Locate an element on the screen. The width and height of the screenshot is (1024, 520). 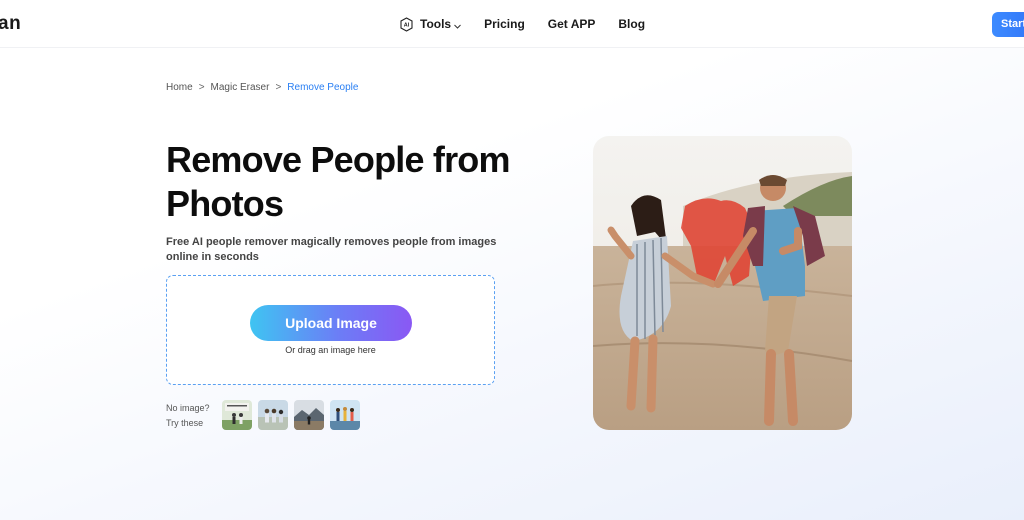
nav-tools: AI Tools is located at coordinates (430, 24).